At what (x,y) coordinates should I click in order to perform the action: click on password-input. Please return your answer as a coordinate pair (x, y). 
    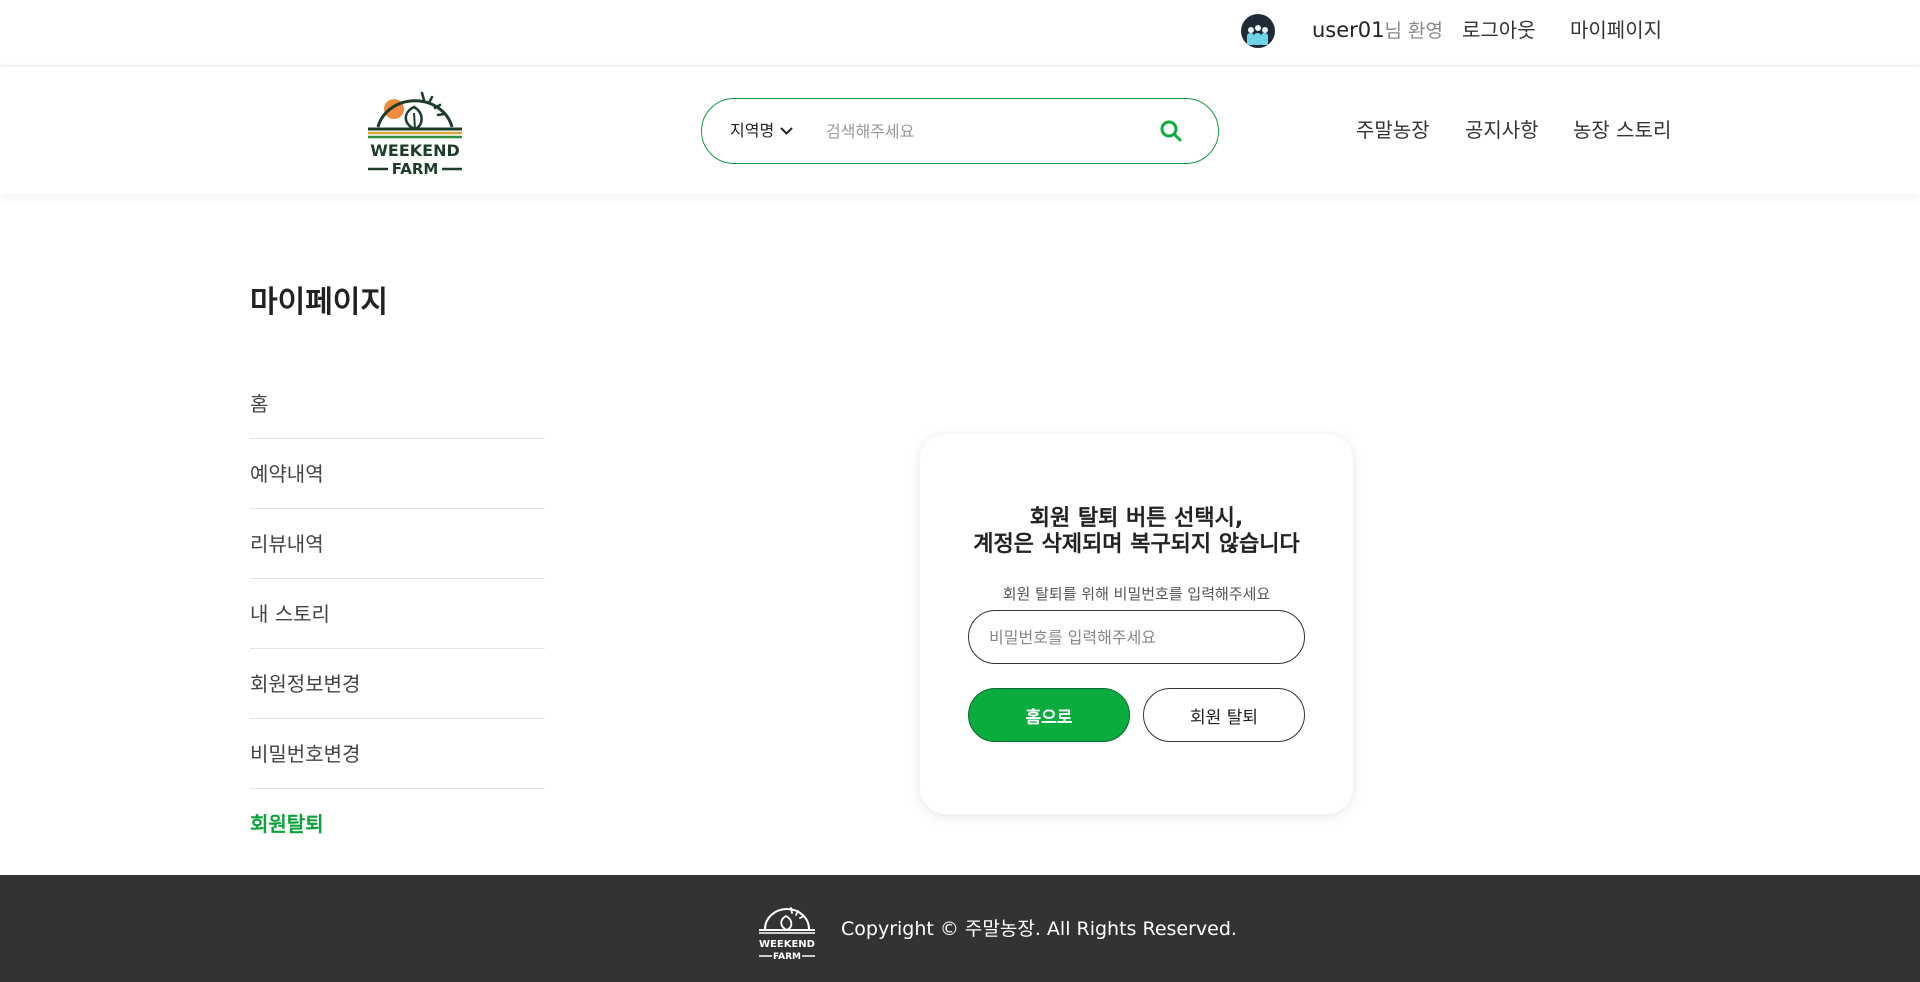
    Looking at the image, I should click on (1136, 637).